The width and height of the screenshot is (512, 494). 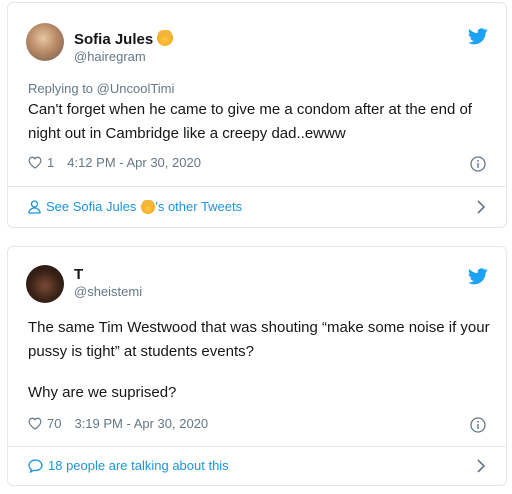 I want to click on timestamp: 4:12 PM - Apr 30, 2020, so click(x=134, y=162).